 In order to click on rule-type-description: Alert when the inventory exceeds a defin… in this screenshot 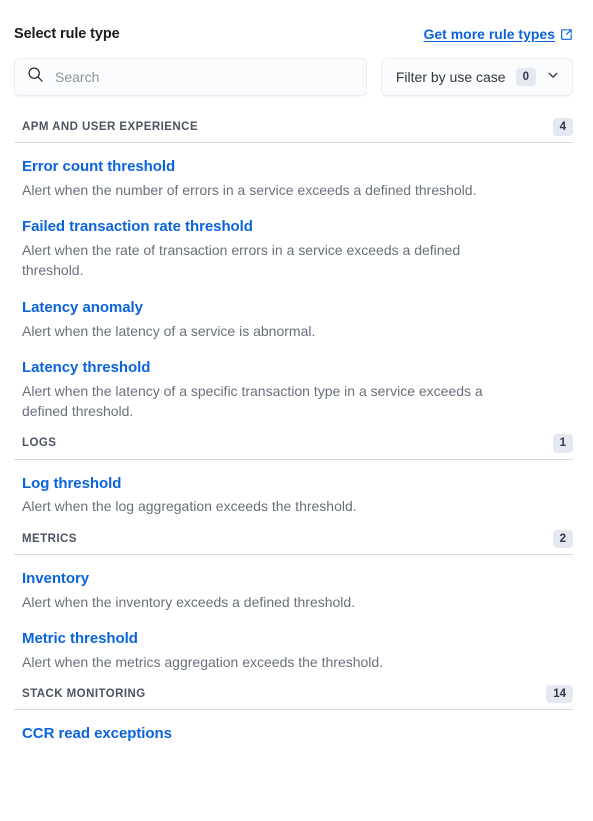, I will do `click(189, 601)`.